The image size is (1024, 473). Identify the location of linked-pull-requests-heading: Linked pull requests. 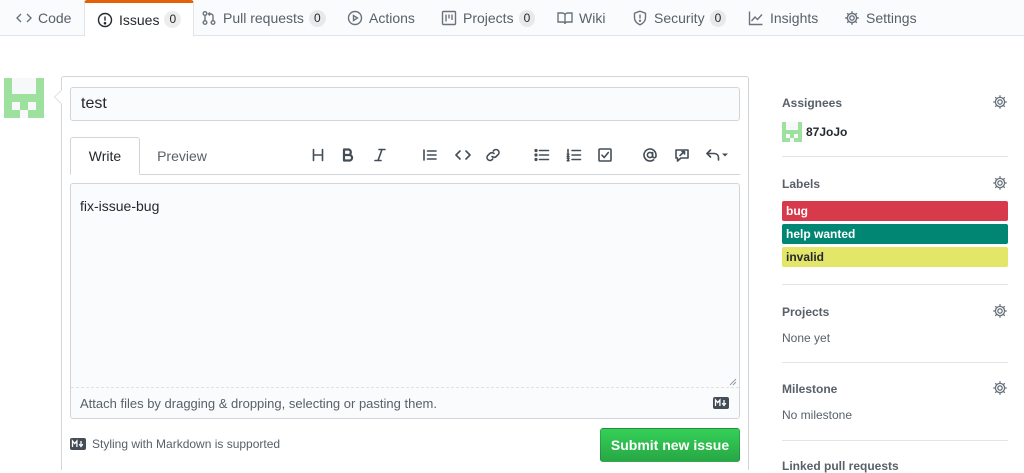
(840, 466).